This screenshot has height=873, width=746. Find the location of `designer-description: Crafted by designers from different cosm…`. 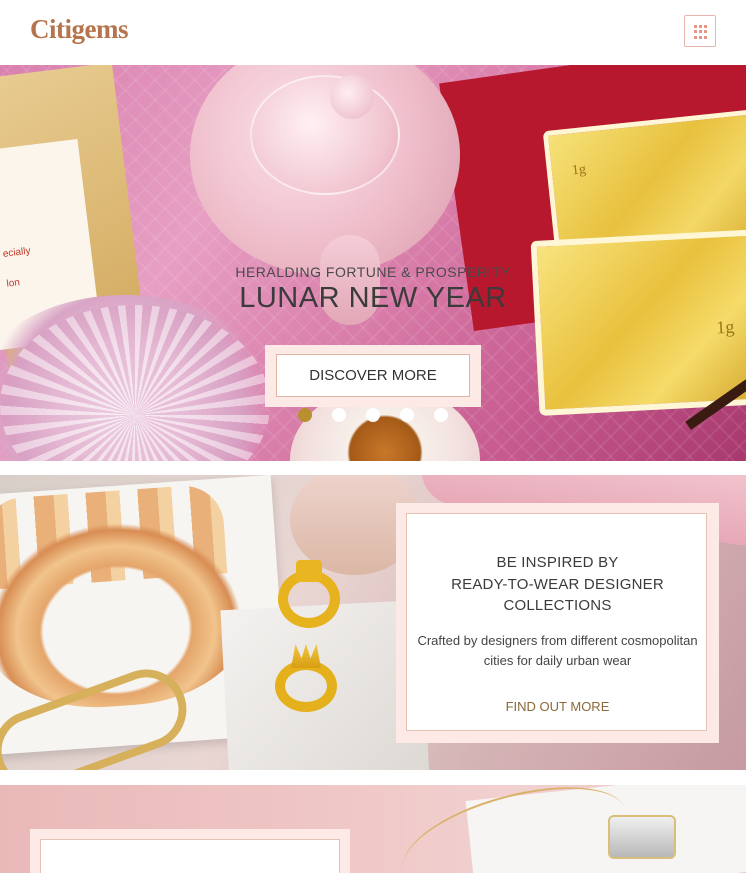

designer-description: Crafted by designers from different cosm… is located at coordinates (557, 650).